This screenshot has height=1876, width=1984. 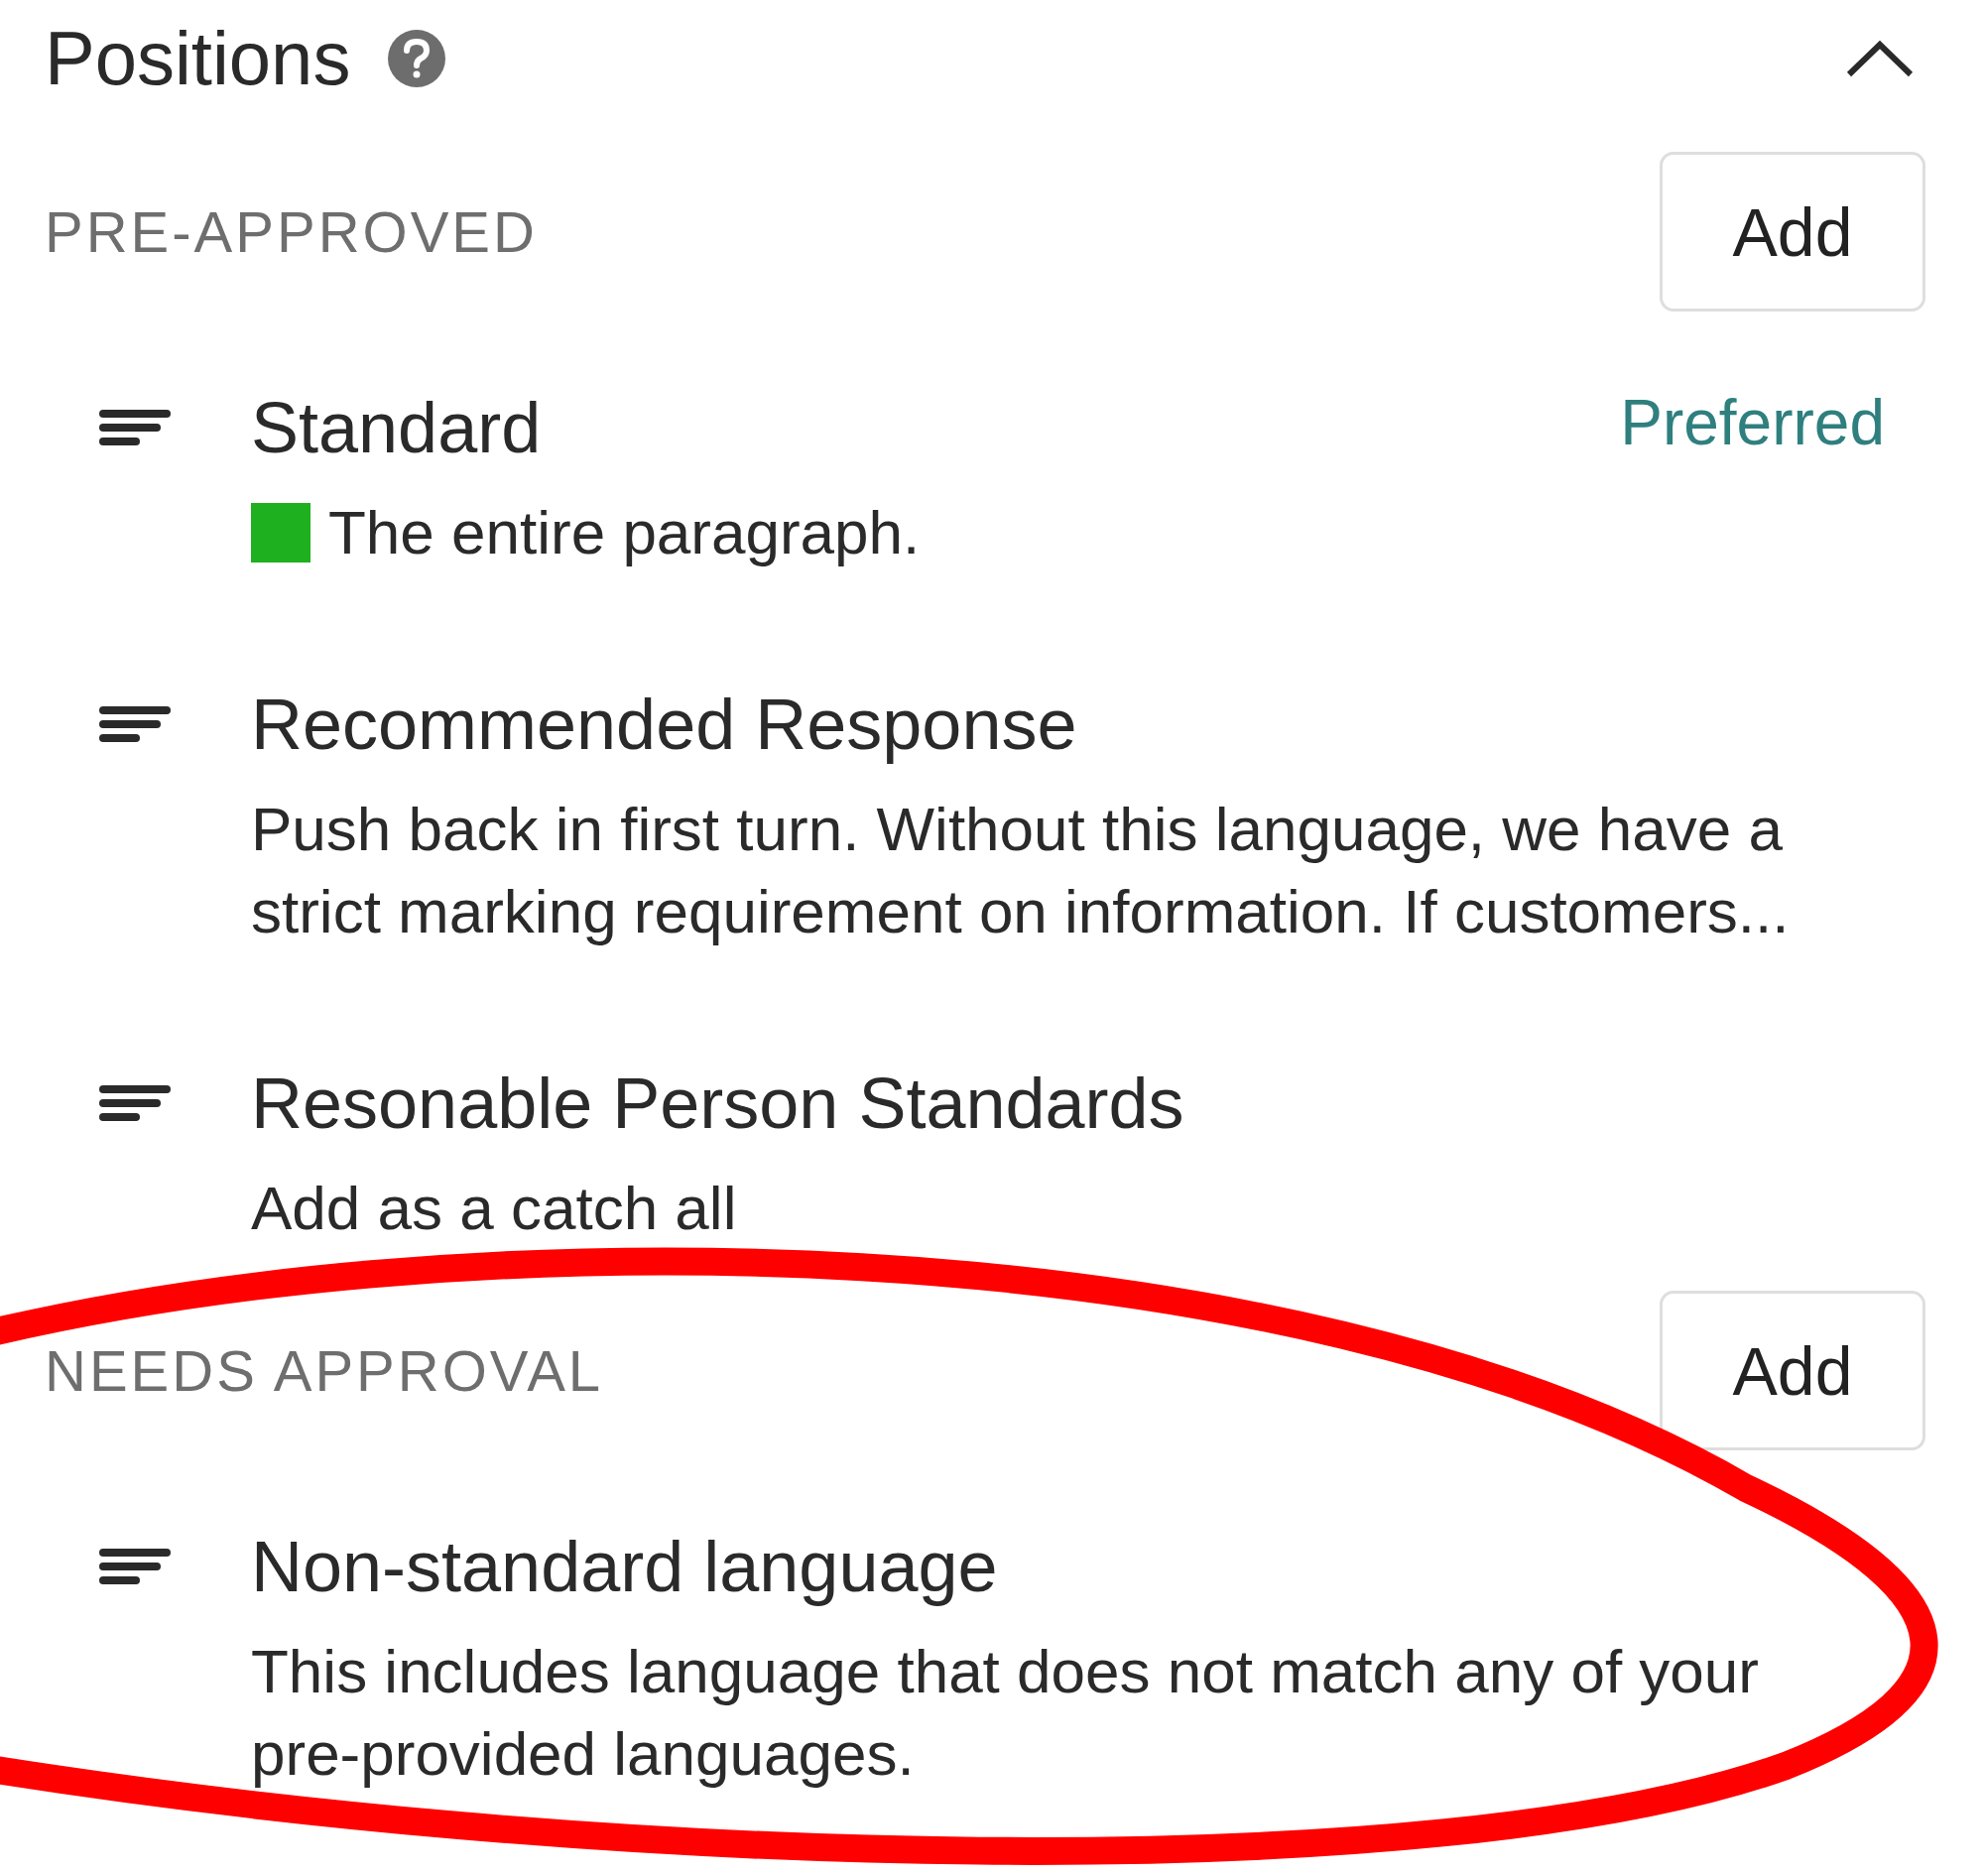 I want to click on position-title: Standard, so click(x=396, y=427).